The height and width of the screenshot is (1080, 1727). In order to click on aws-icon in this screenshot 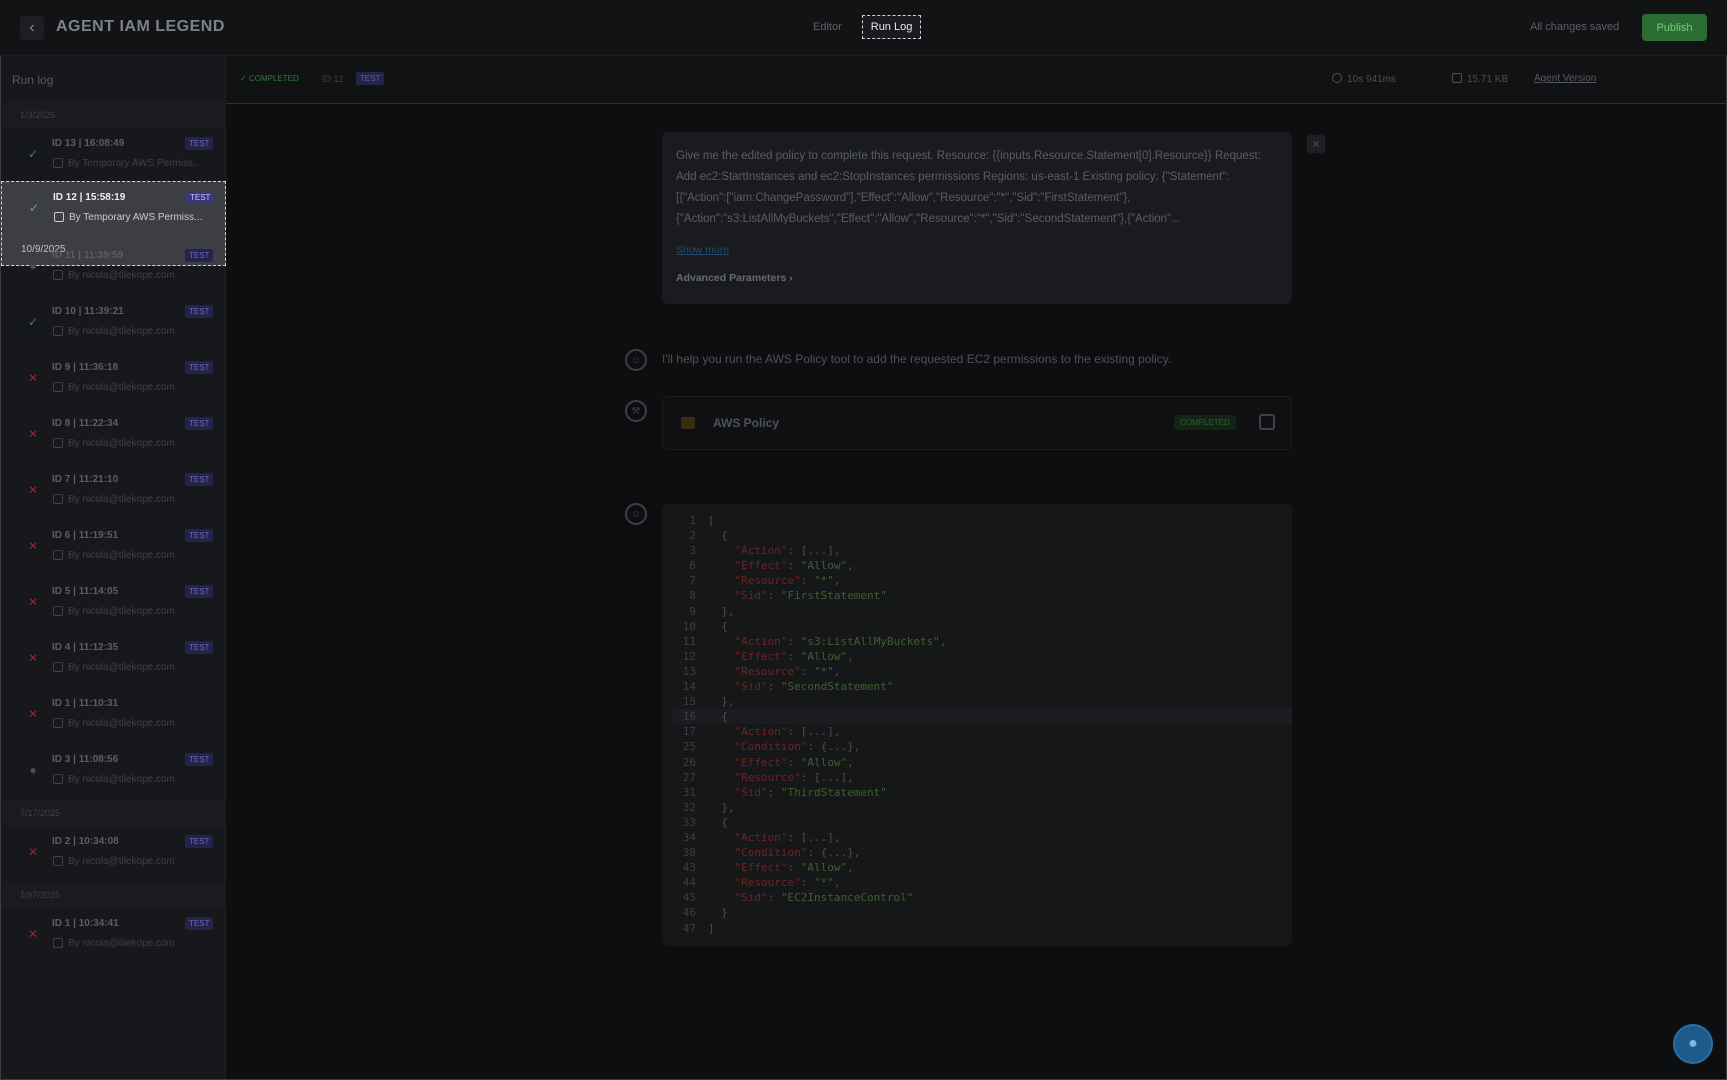, I will do `click(688, 423)`.